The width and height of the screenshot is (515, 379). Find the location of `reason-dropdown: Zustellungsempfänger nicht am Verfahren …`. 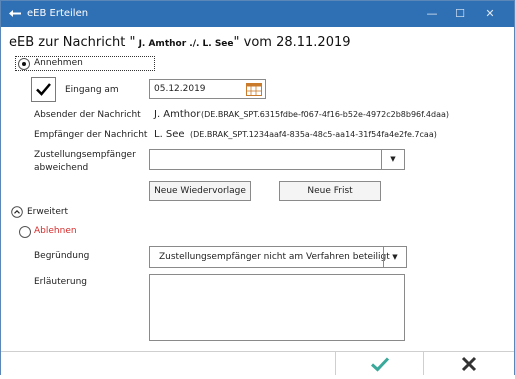

reason-dropdown: Zustellungsempfänger nicht am Verfahren … is located at coordinates (278, 257).